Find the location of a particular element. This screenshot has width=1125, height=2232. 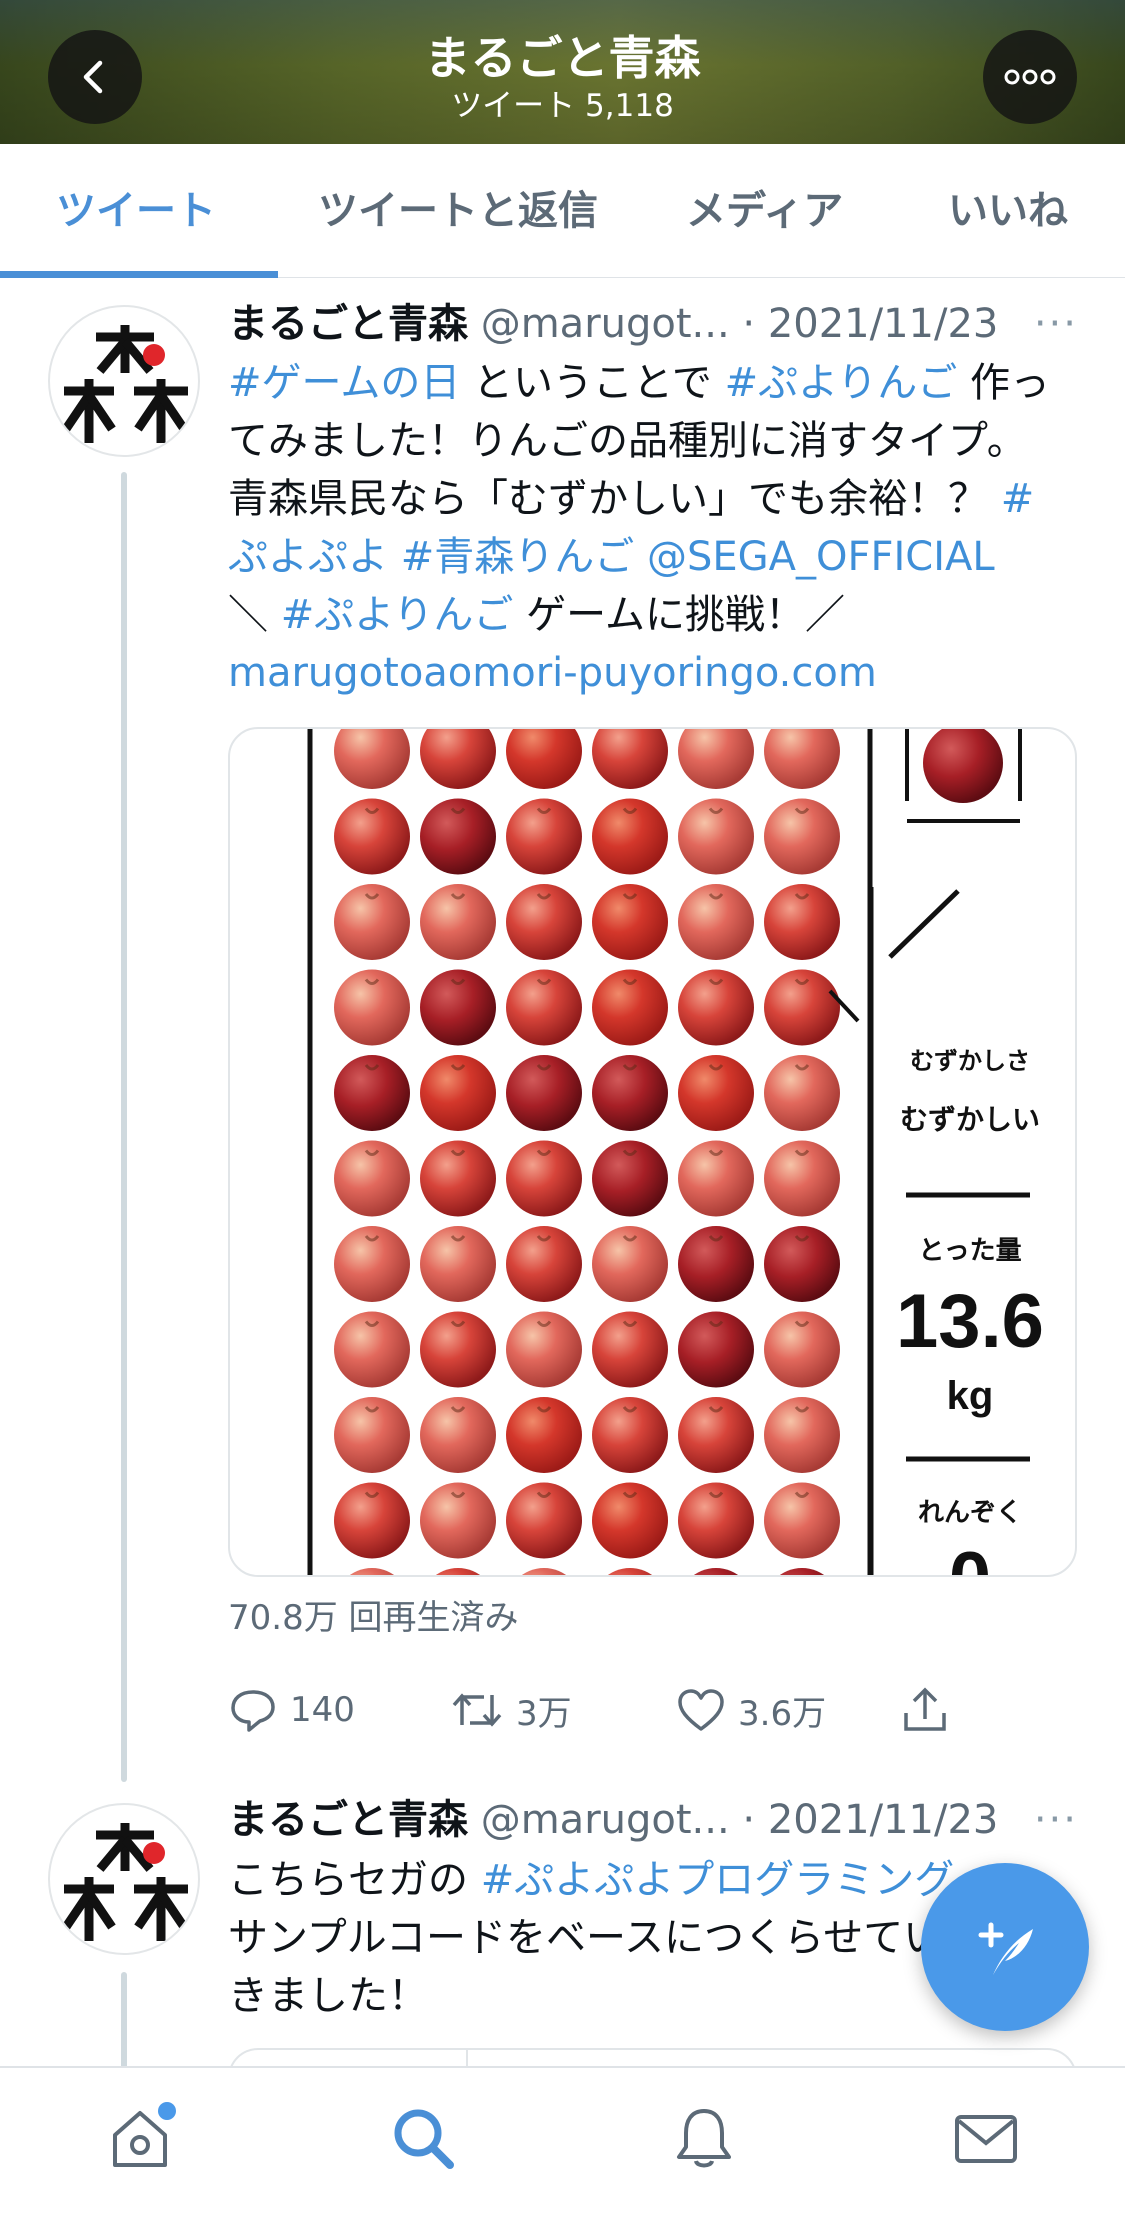

tab-tweets-and-replies: ツイートと返信 is located at coordinates (458, 211).